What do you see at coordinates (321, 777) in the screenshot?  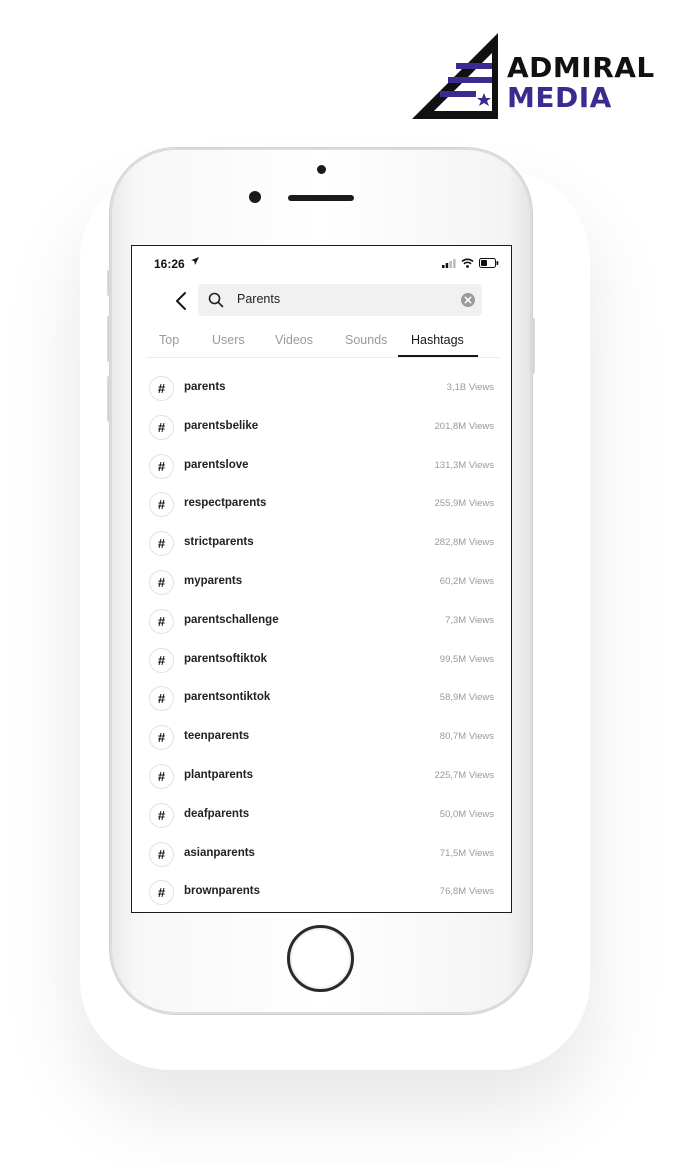 I see `list-item: # plantparents 225,7M Views` at bounding box center [321, 777].